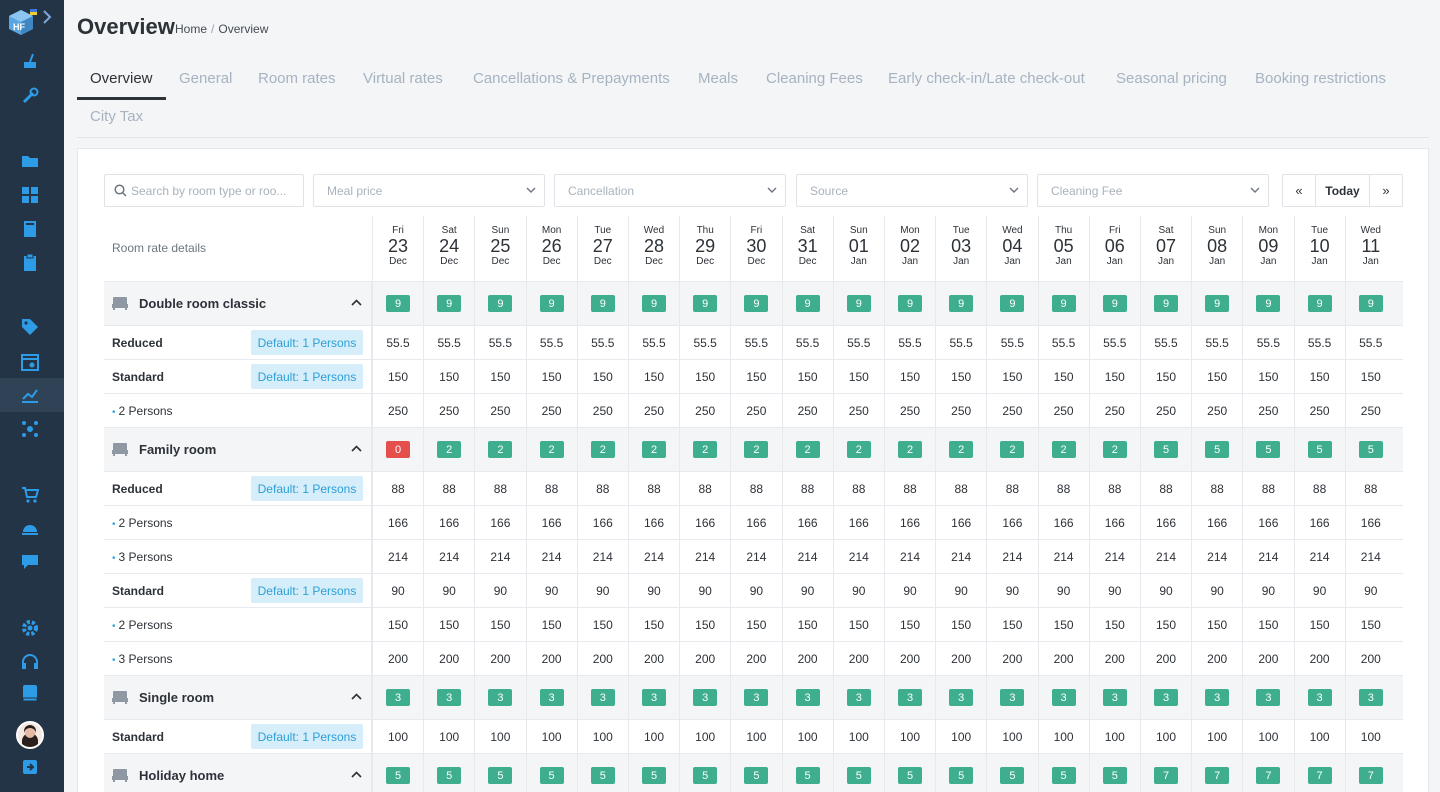 The height and width of the screenshot is (792, 1440). I want to click on previous-period-button: «, so click(1299, 190).